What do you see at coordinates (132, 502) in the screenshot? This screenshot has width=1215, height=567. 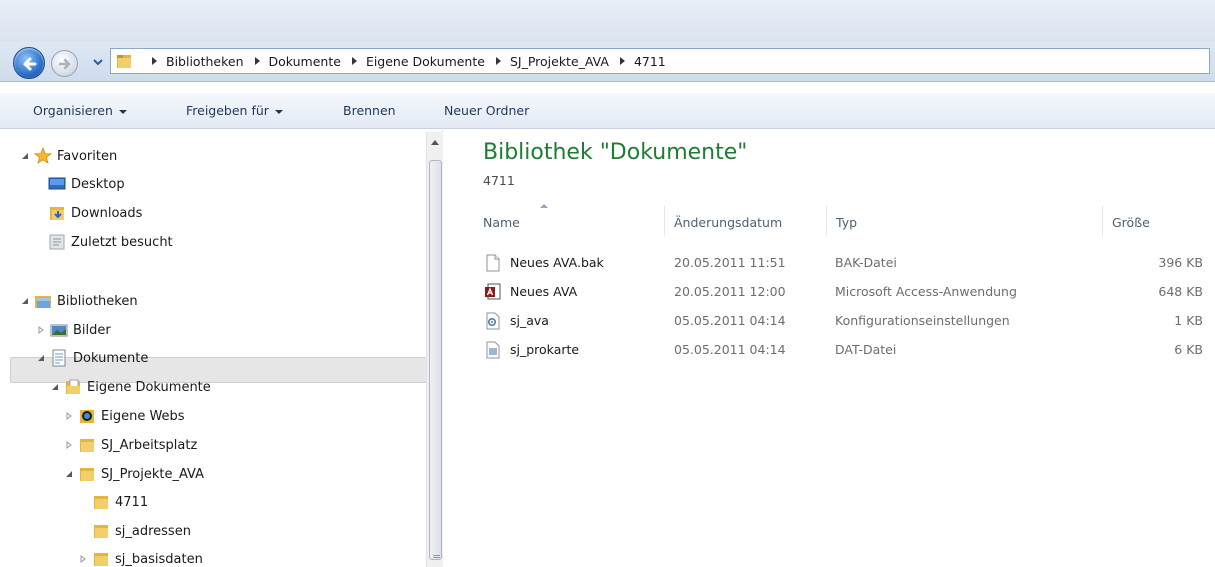 I see `tree-item-label: 4711` at bounding box center [132, 502].